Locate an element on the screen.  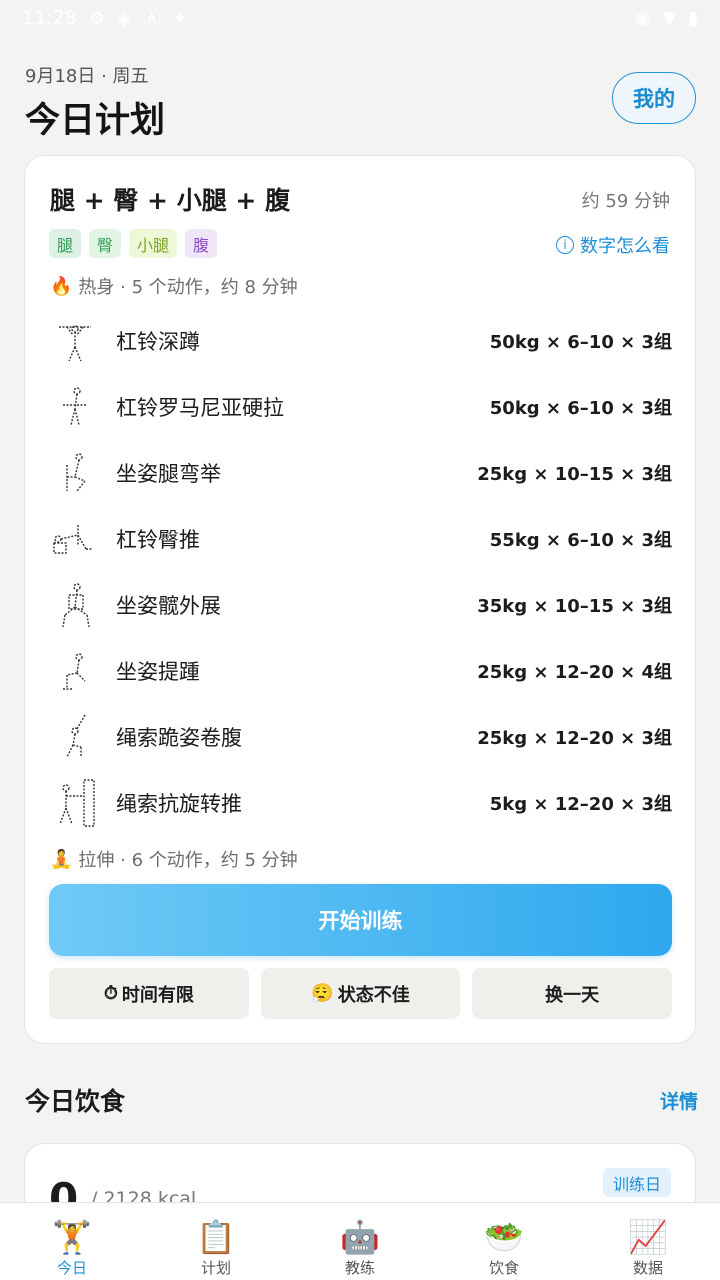
page-title: 今日计划 is located at coordinates (95, 121).